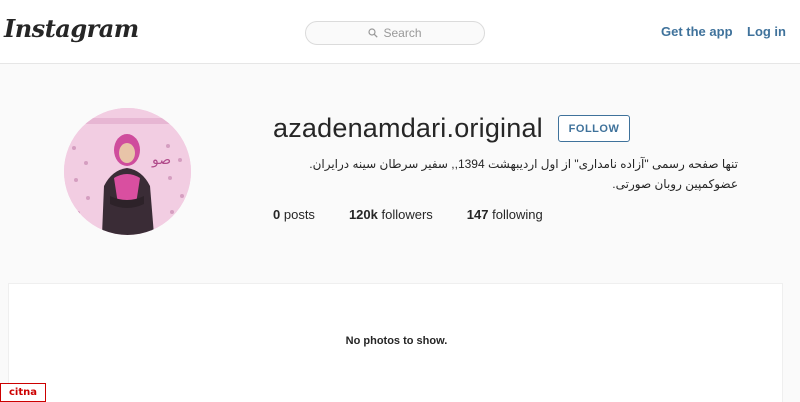  What do you see at coordinates (517, 214) in the screenshot?
I see `following-label: following` at bounding box center [517, 214].